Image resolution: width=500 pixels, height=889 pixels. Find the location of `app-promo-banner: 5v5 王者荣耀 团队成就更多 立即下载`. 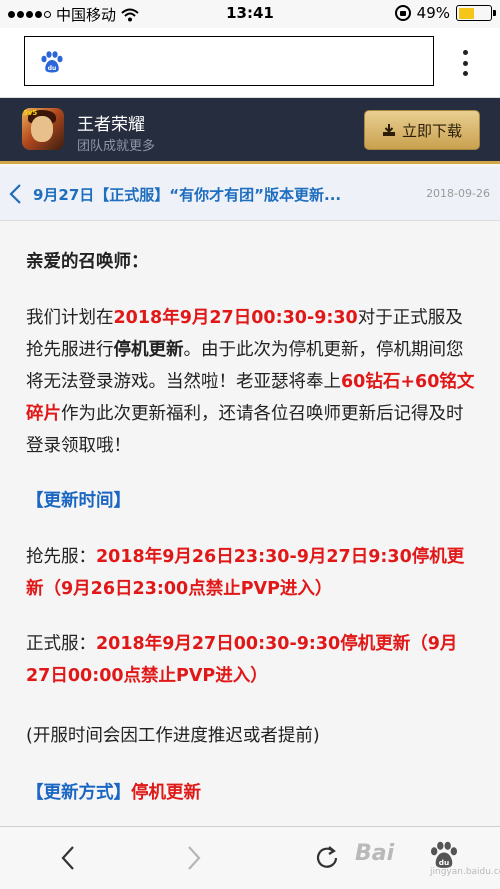

app-promo-banner: 5v5 王者荣耀 团队成就更多 立即下载 is located at coordinates (250, 131).